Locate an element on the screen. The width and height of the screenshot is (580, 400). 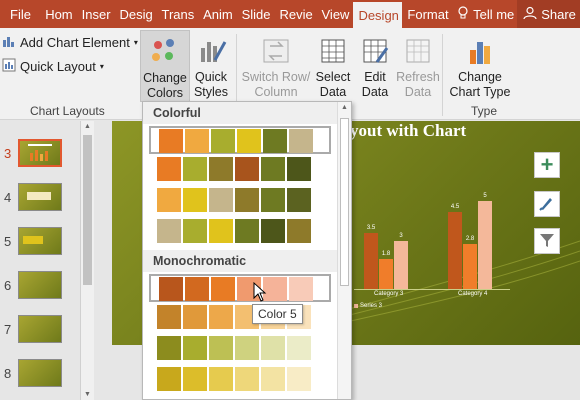
tab-format: Format is located at coordinates (427, 14).